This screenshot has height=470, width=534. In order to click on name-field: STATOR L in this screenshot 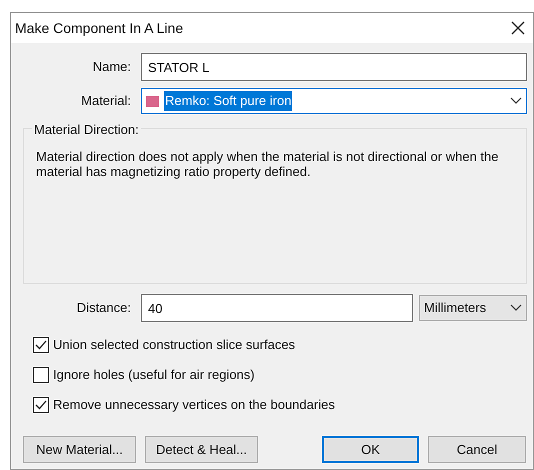, I will do `click(334, 67)`.